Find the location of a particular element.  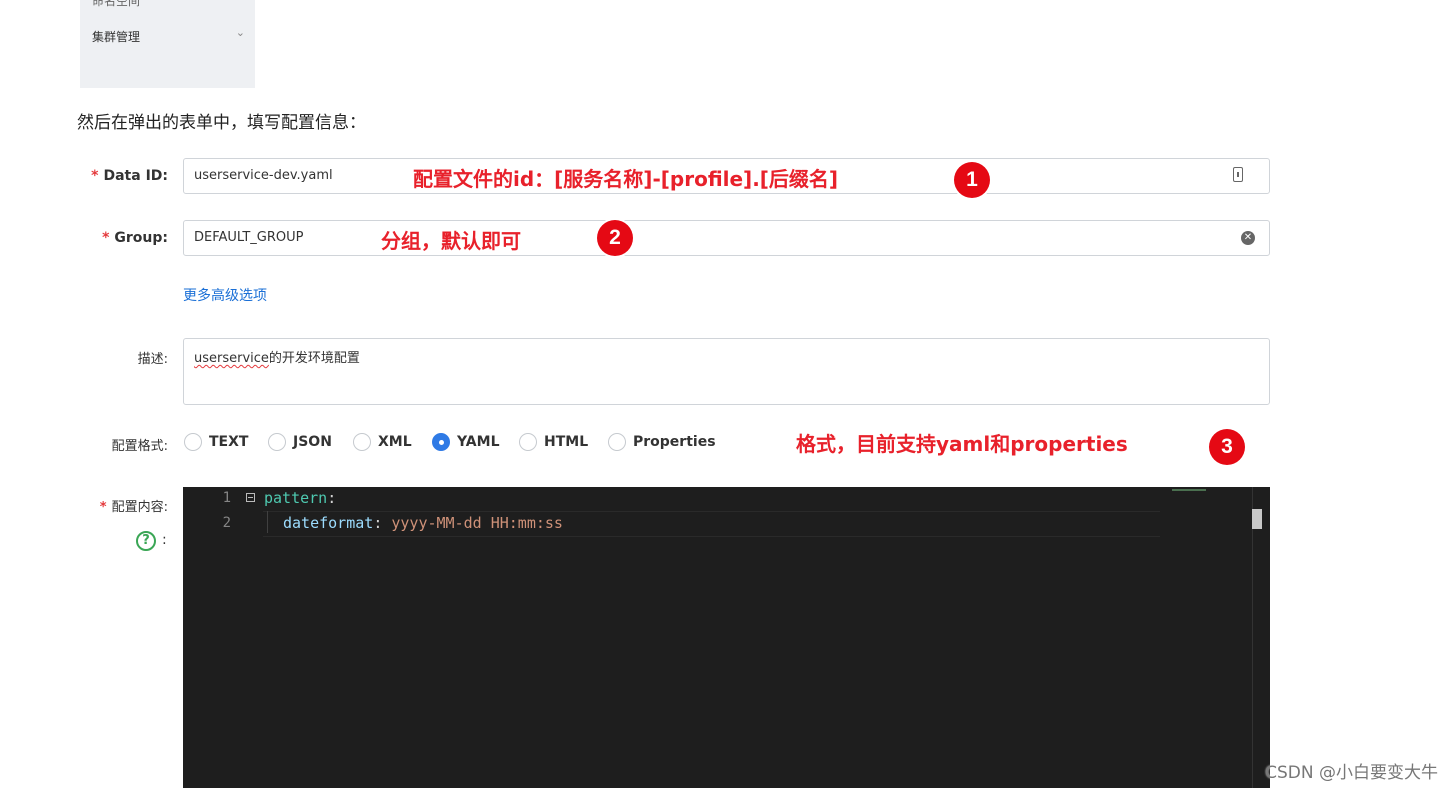

group-input: DEFAULT_GROUP ✕ is located at coordinates (726, 238).